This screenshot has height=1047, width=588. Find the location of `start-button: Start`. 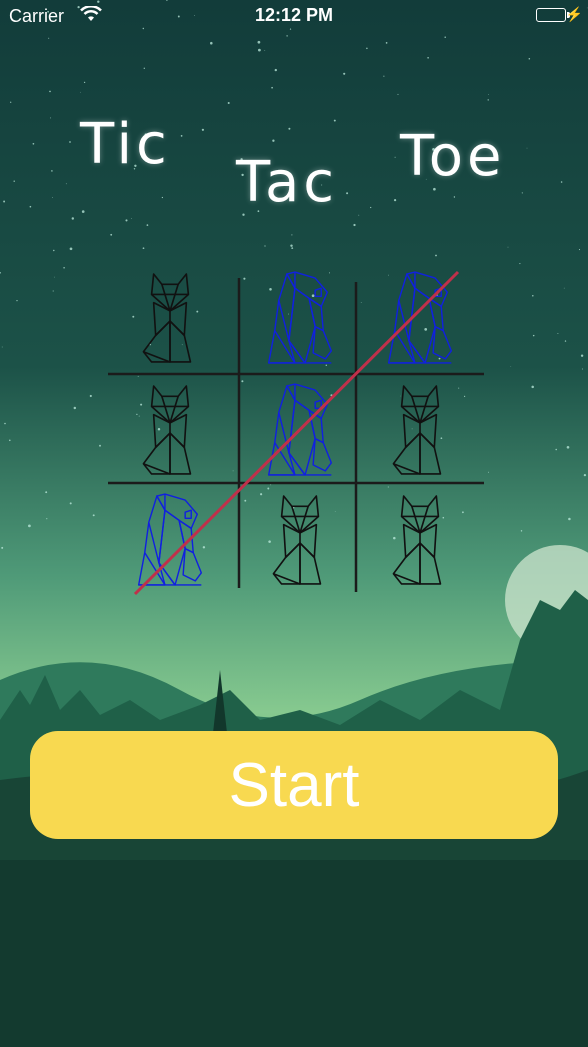

start-button: Start is located at coordinates (294, 785).